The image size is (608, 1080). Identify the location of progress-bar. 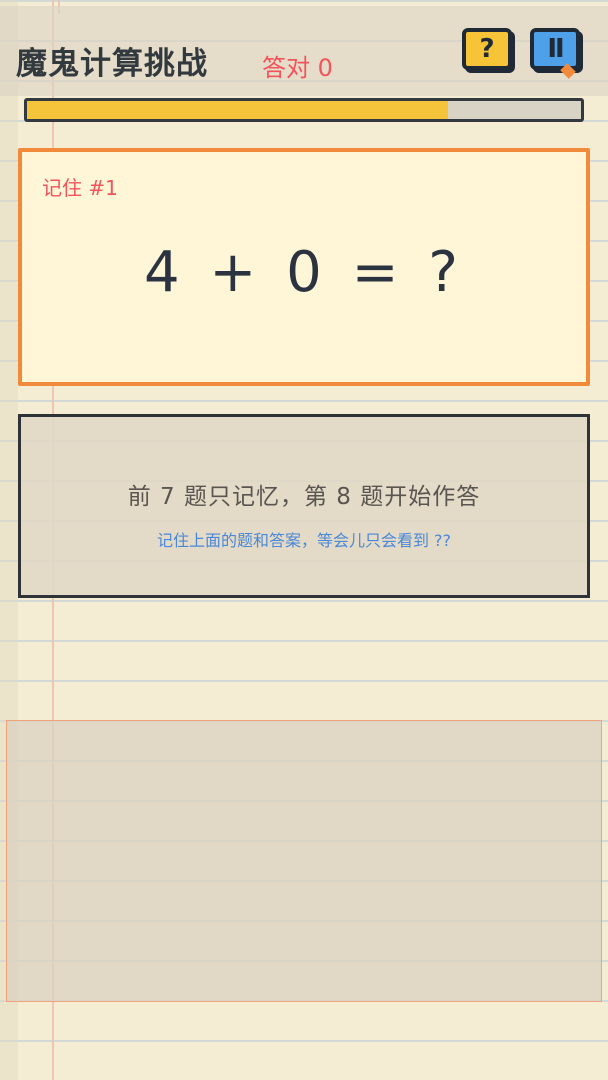
(304, 110).